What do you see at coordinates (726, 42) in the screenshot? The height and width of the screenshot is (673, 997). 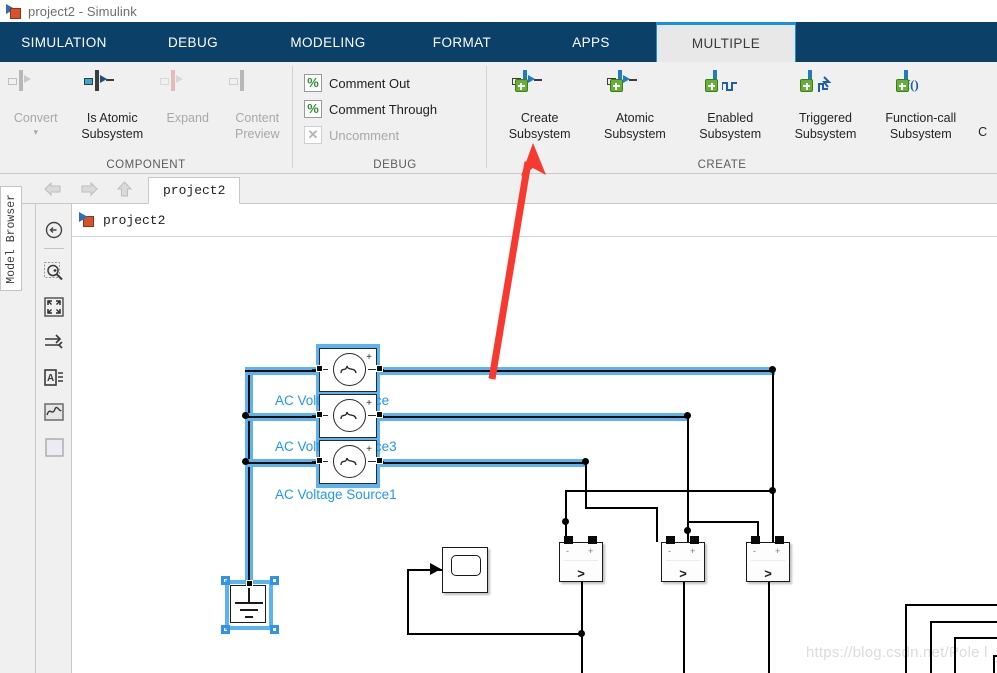 I see `tab-multiple: MULTIPLE` at bounding box center [726, 42].